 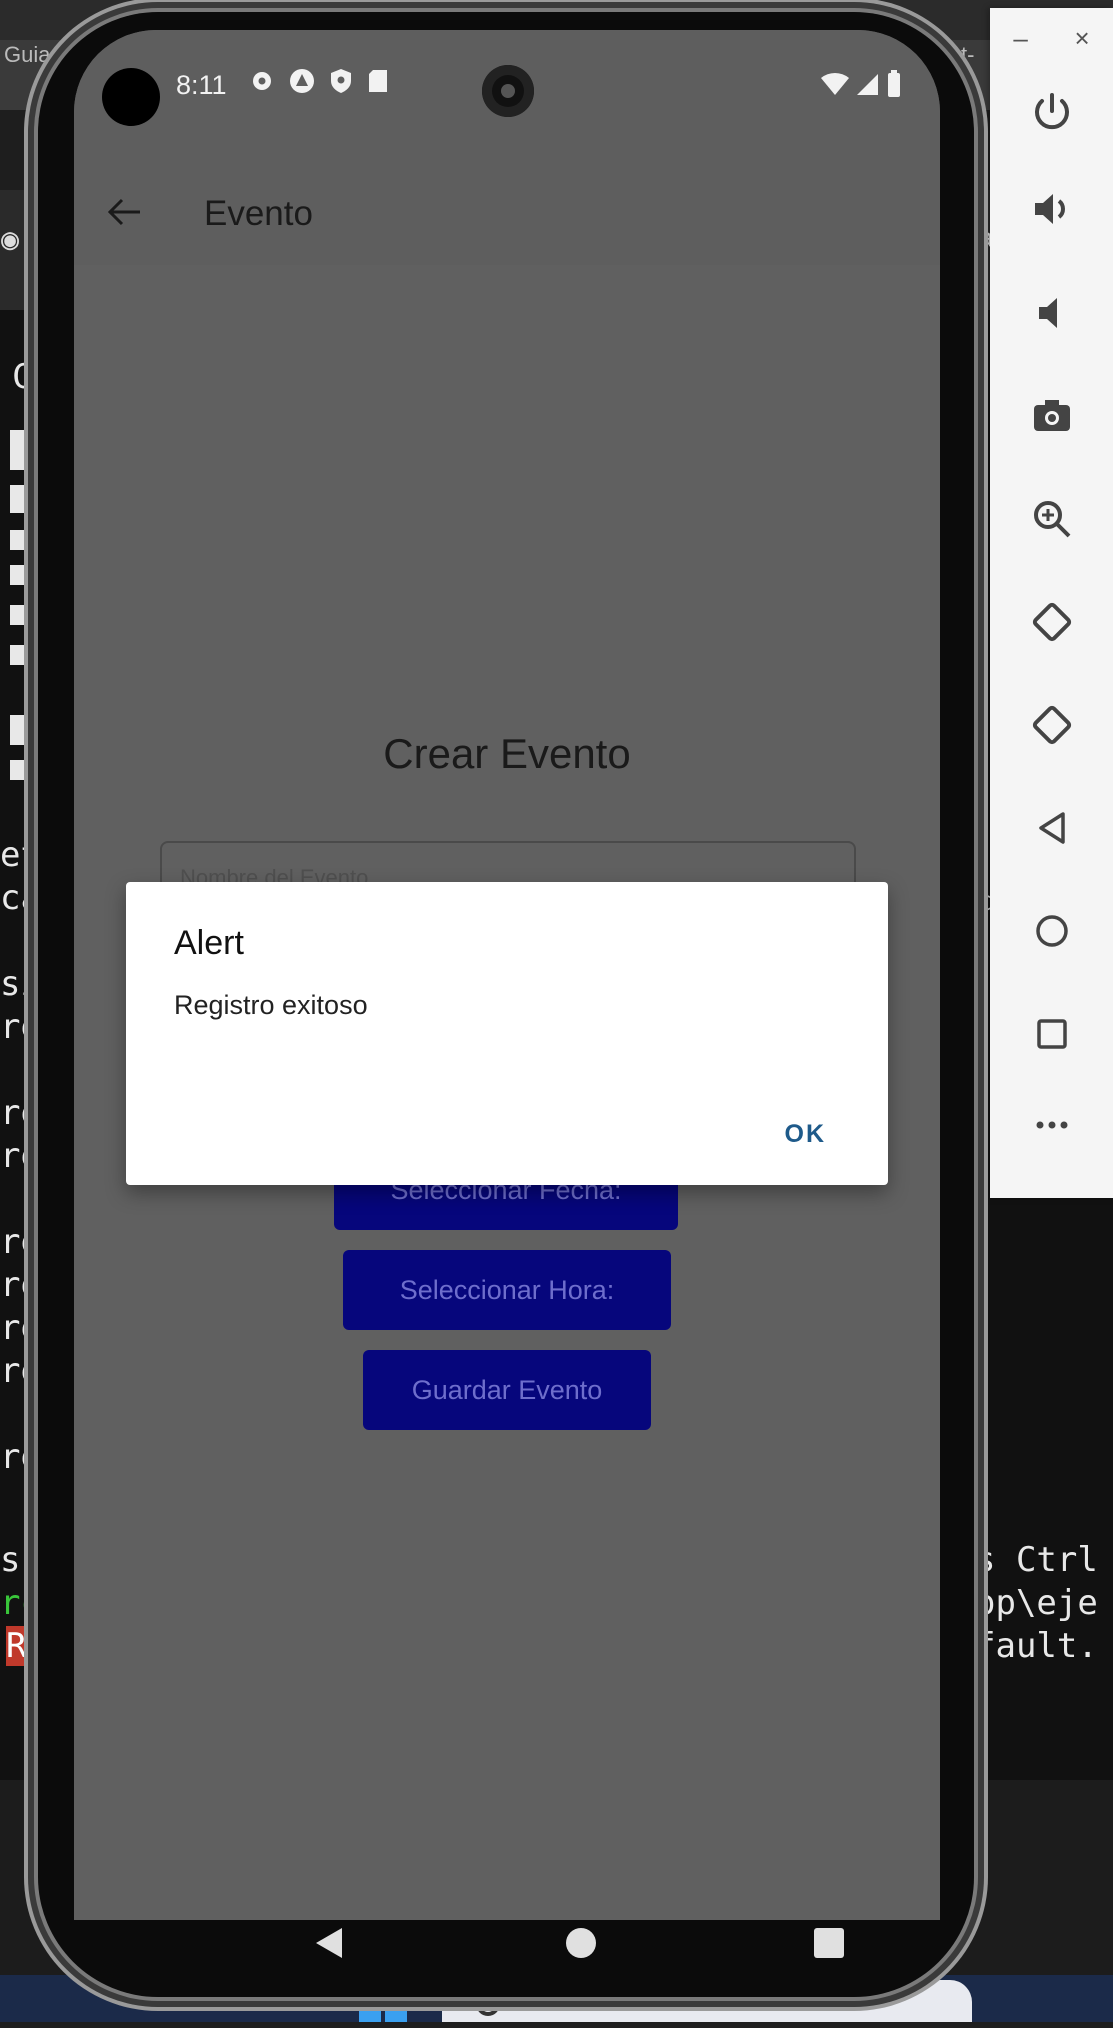 I want to click on rotate-right-icon, so click(x=1051, y=724).